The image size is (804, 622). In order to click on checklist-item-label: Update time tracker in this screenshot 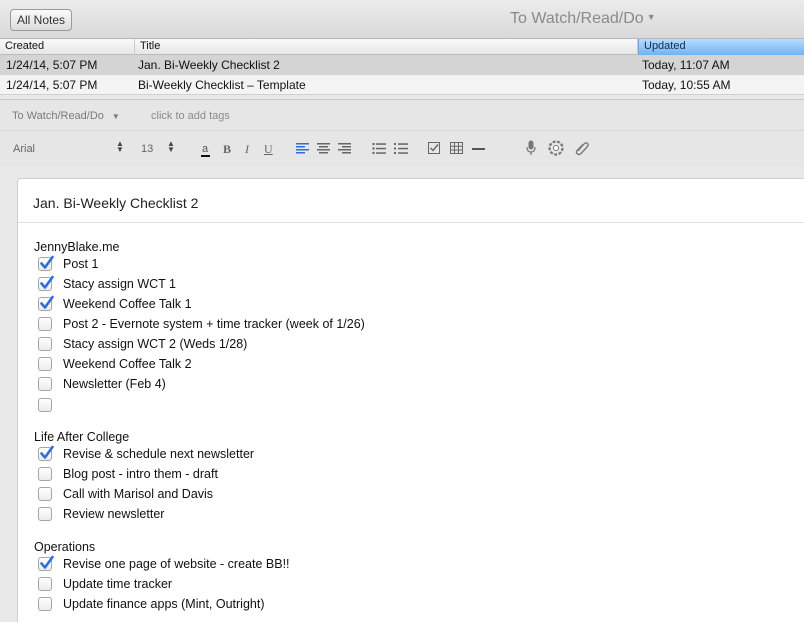, I will do `click(118, 584)`.